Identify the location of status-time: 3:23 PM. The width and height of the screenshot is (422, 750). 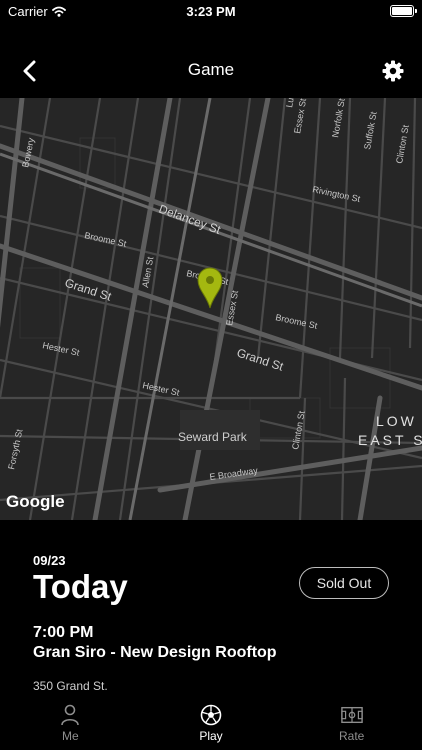
(211, 11).